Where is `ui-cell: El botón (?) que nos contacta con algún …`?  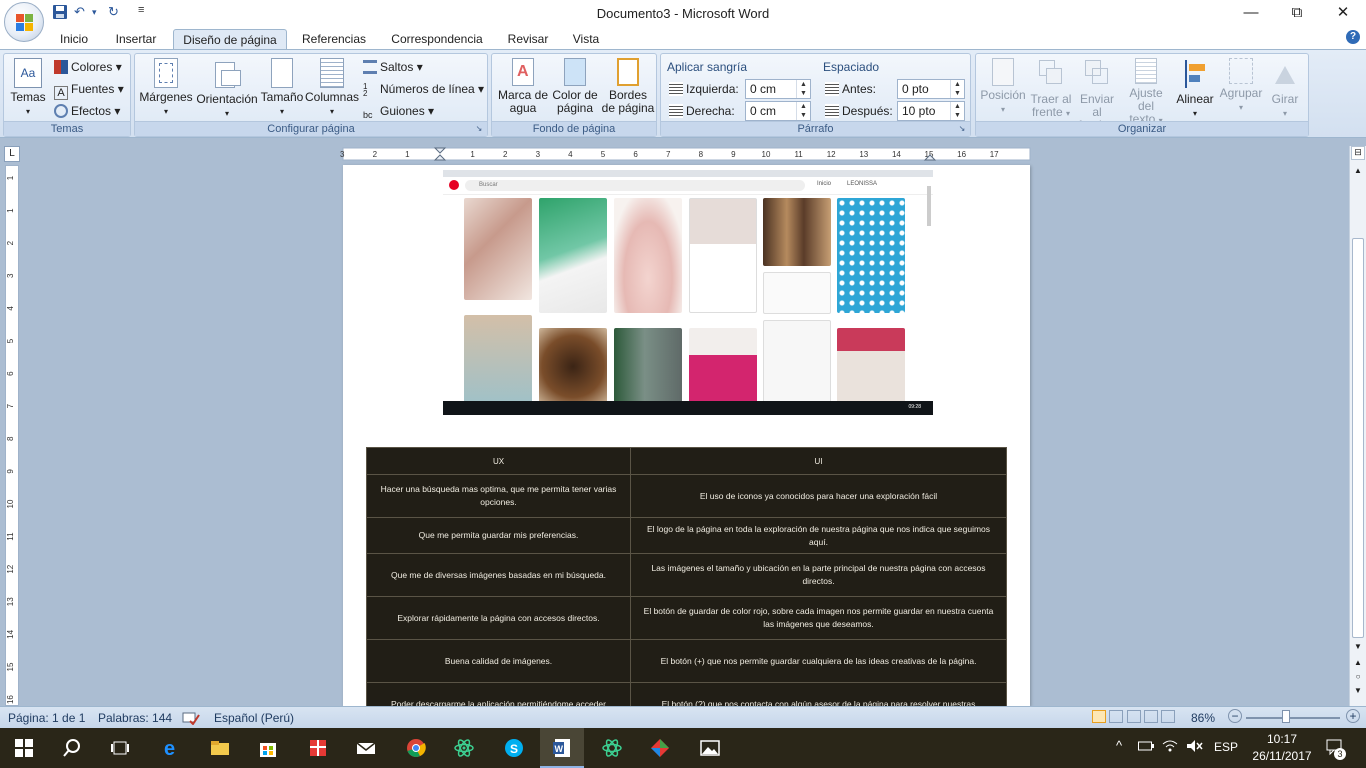 ui-cell: El botón (?) que nos contacta con algún … is located at coordinates (818, 694).